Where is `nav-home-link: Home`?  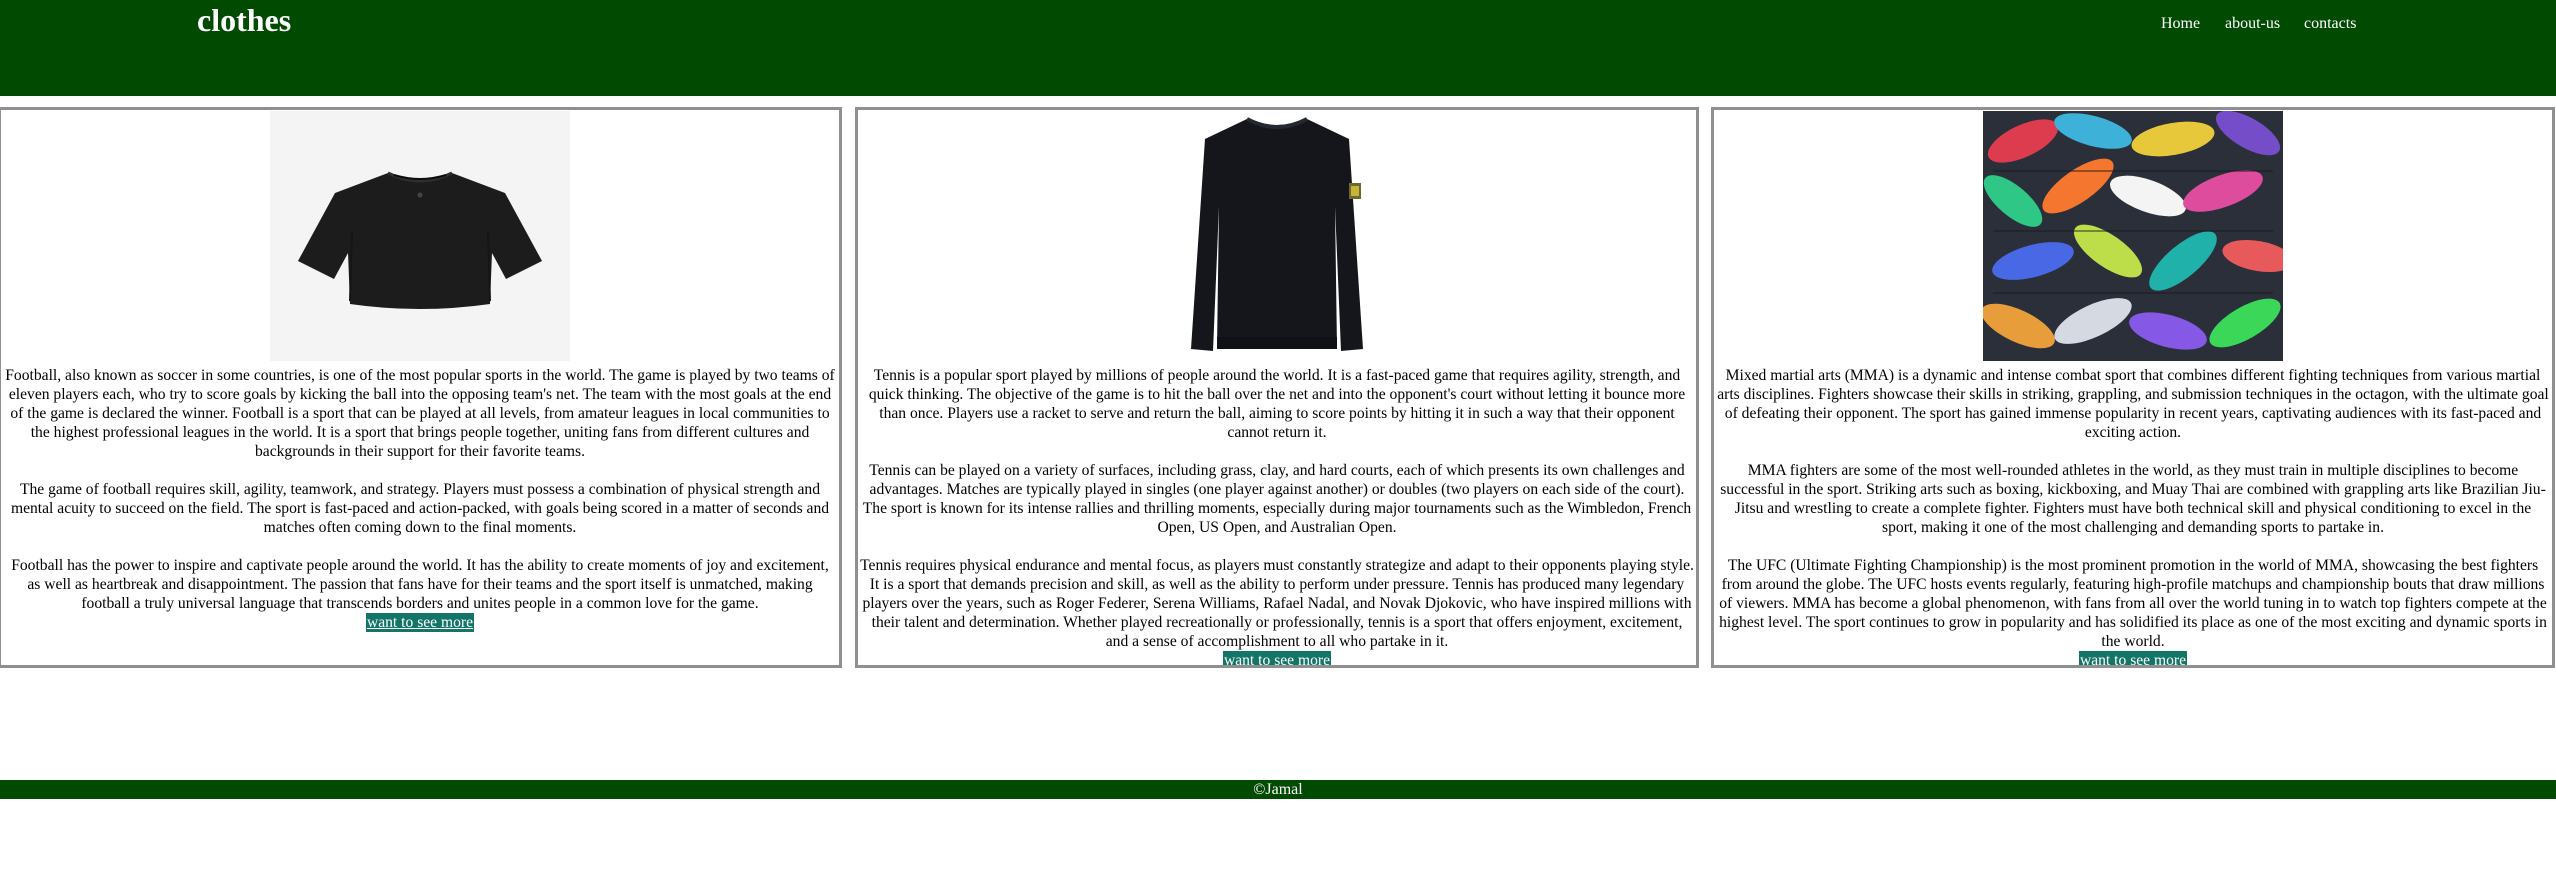
nav-home-link: Home is located at coordinates (2180, 24).